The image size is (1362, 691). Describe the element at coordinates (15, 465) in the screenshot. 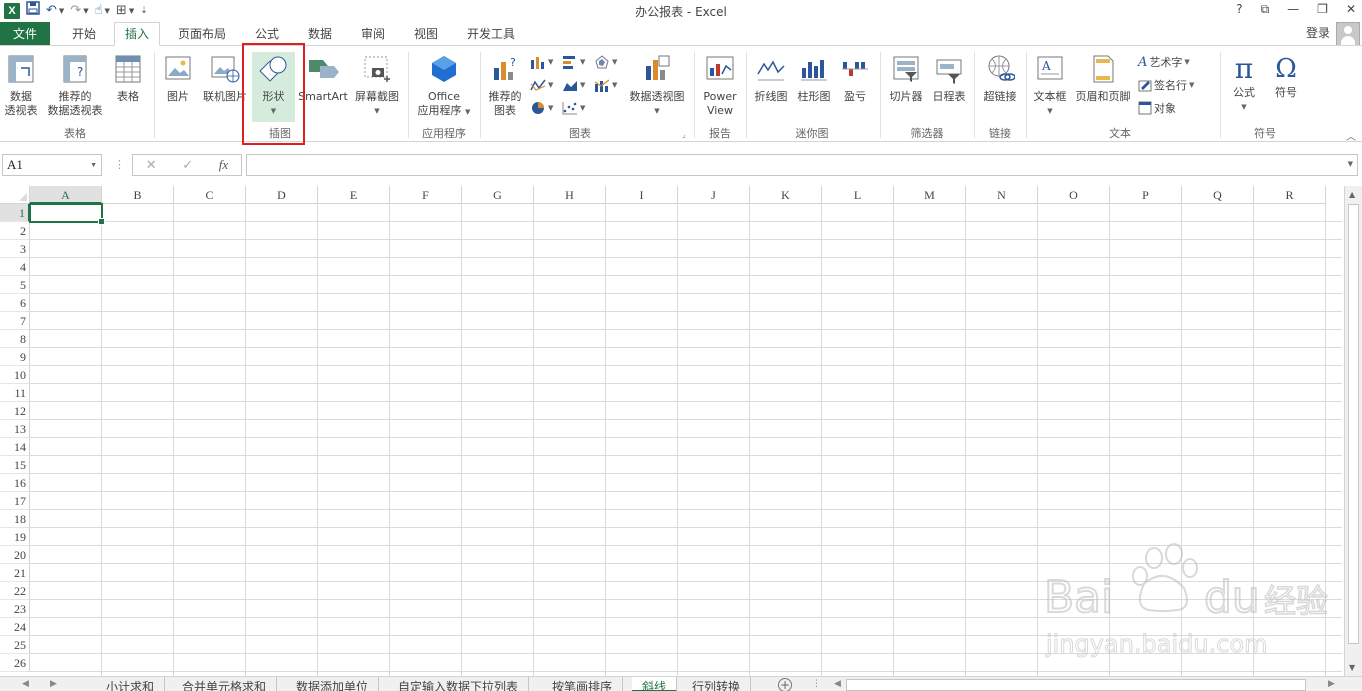

I see `row-header-15: 15` at that location.